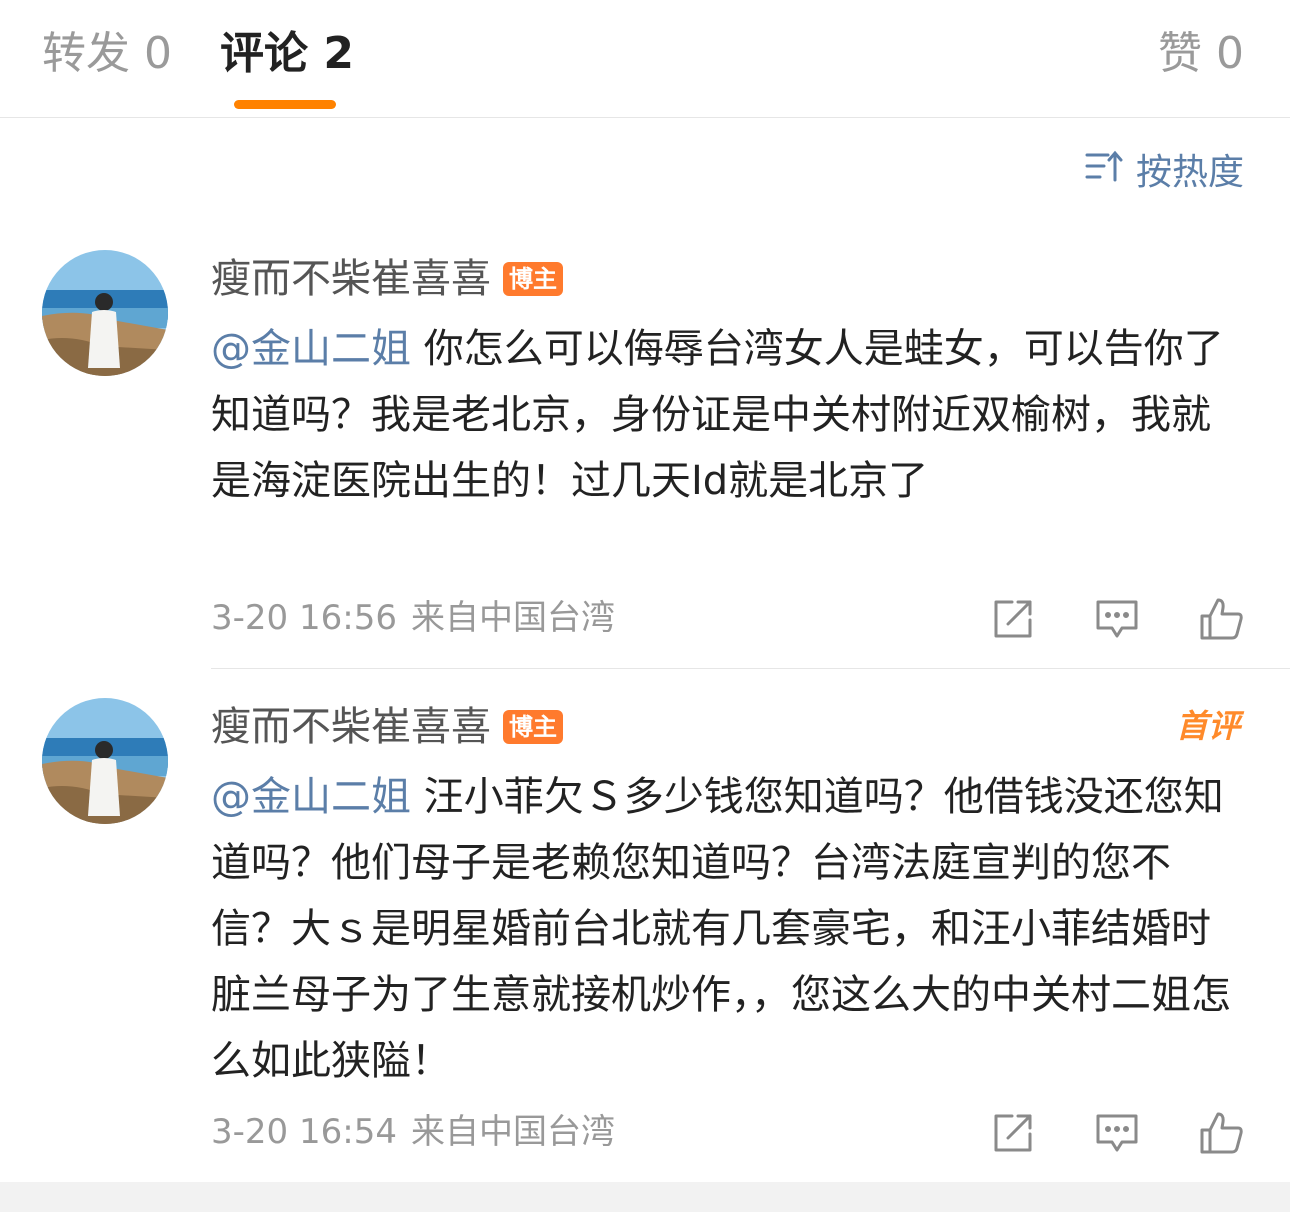 The height and width of the screenshot is (1212, 1290). I want to click on active-tab-indicator, so click(285, 104).